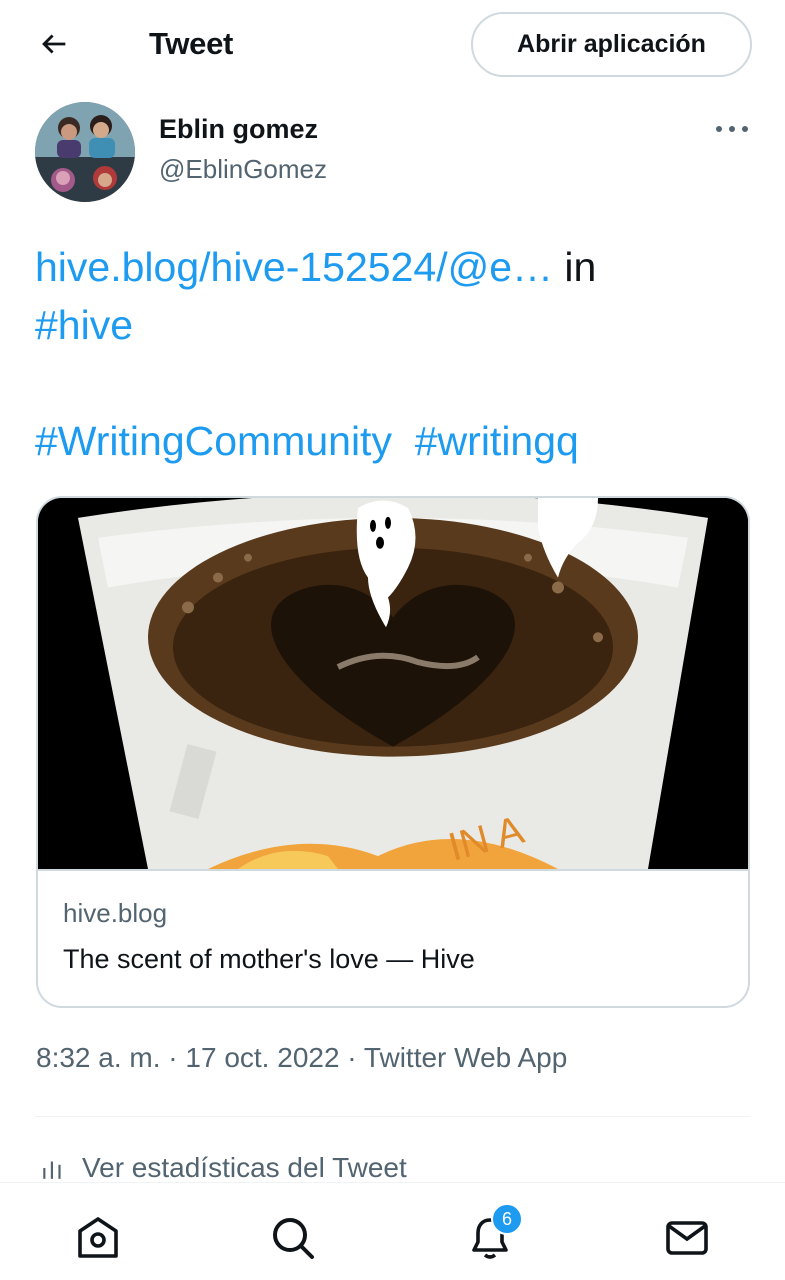 This screenshot has height=1280, width=785. I want to click on page-title: Tweet, so click(191, 43).